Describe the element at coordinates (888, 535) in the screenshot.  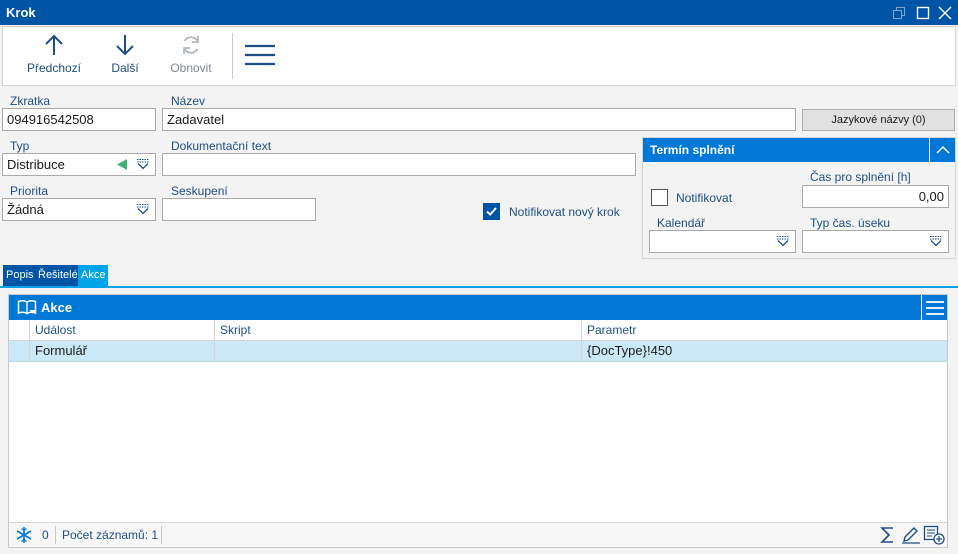
I see `sum-icon` at that location.